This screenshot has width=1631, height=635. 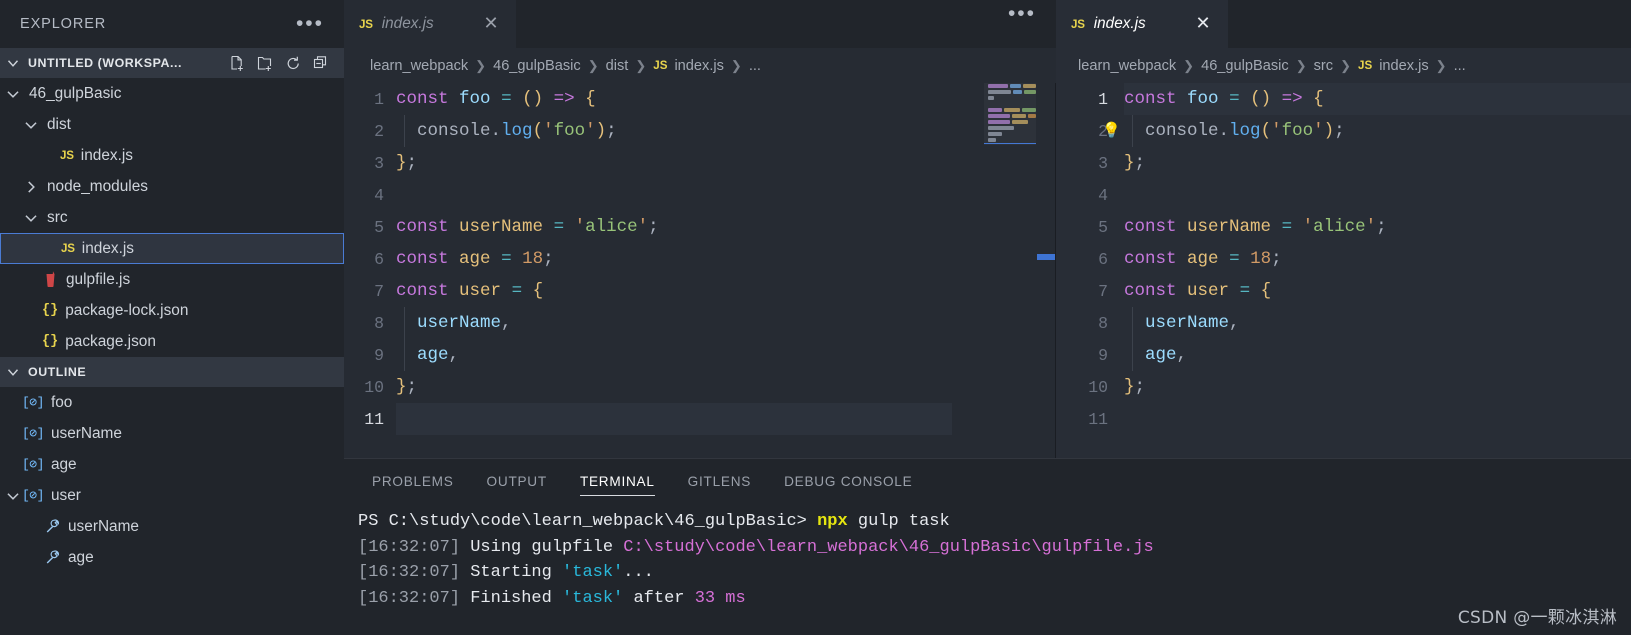 What do you see at coordinates (1111, 130) in the screenshot?
I see `lightbulb-icon: 💡` at bounding box center [1111, 130].